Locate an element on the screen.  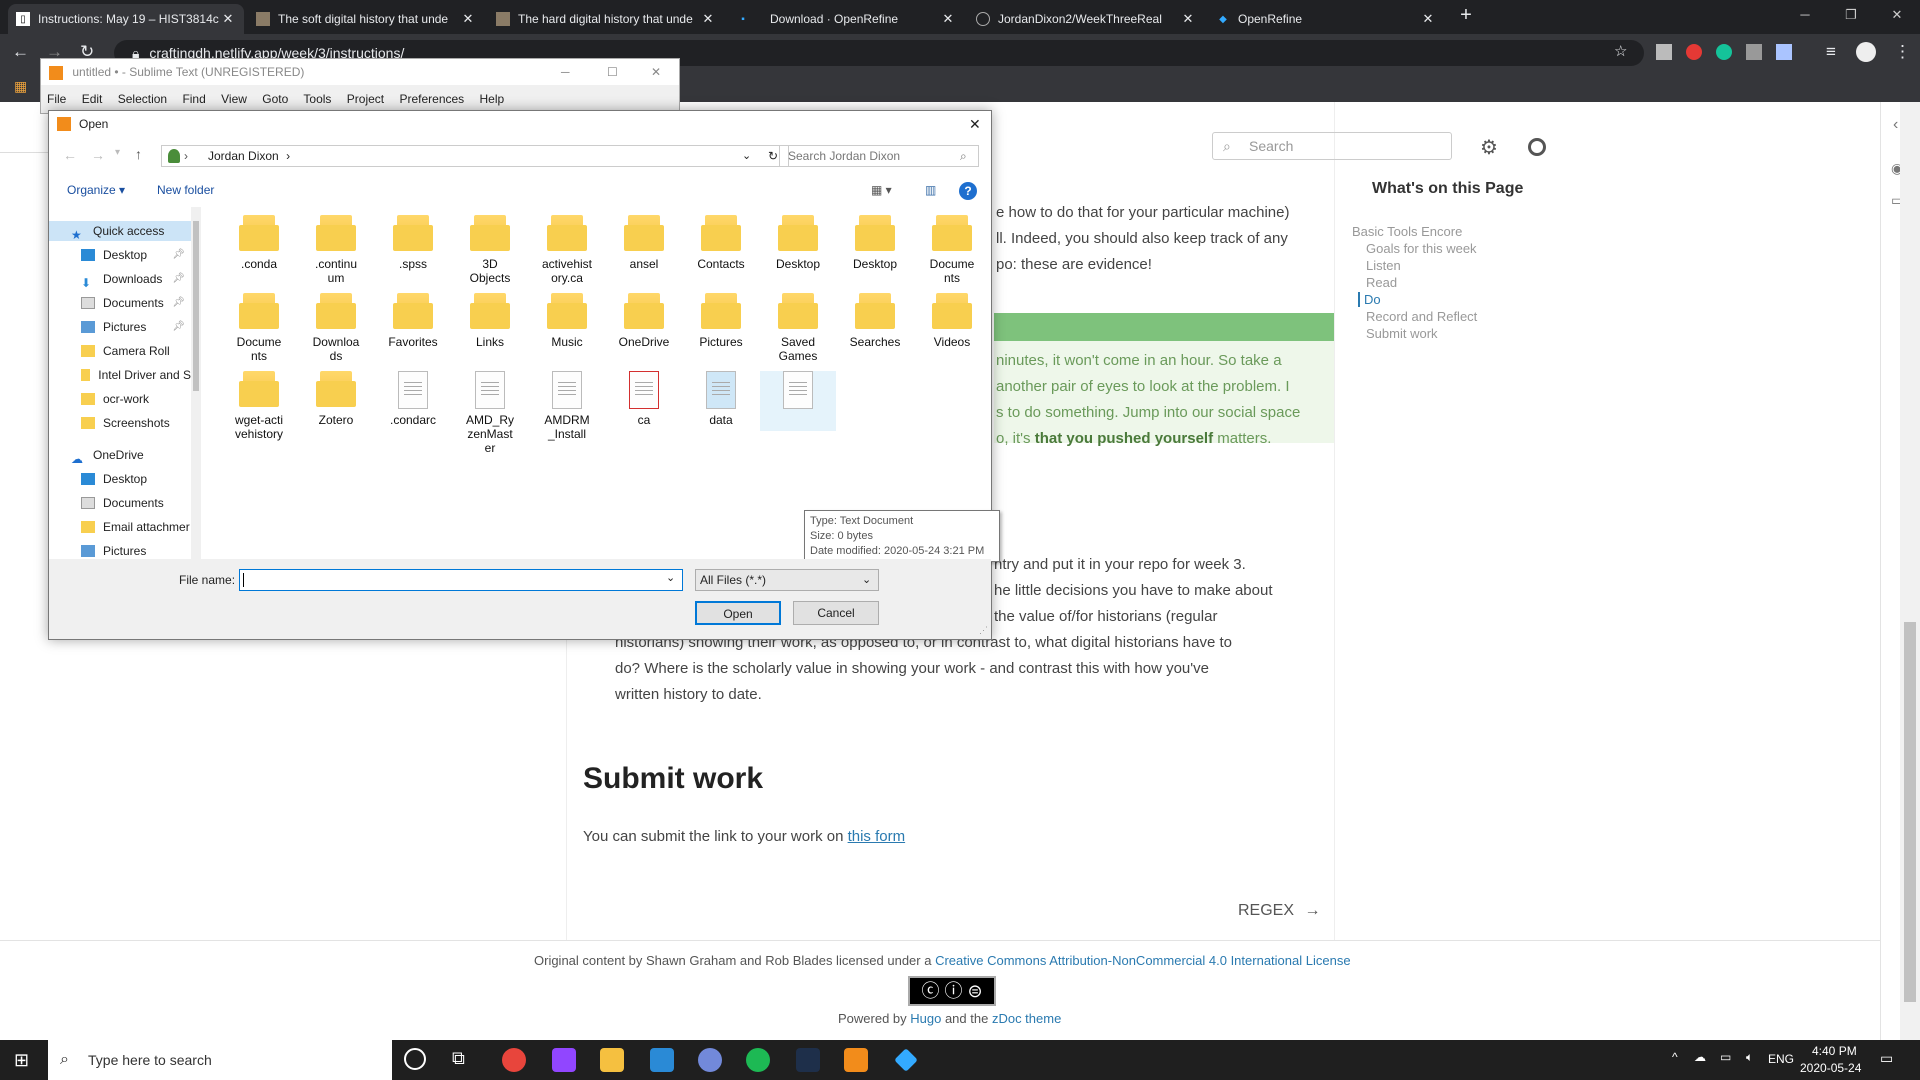
apps-grid-icon: ▦ is located at coordinates (20, 86).